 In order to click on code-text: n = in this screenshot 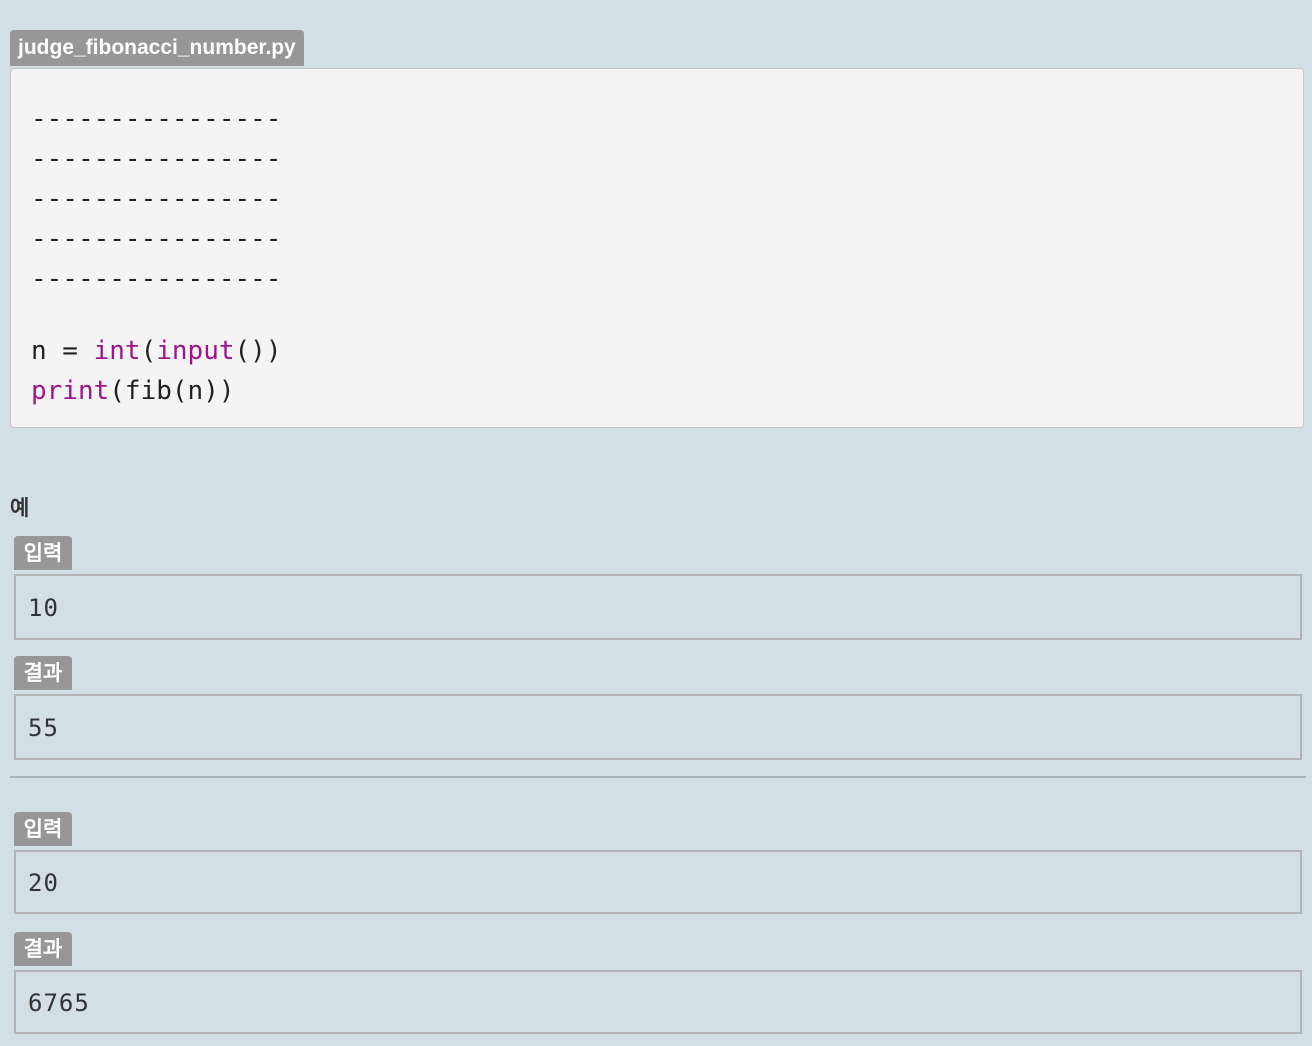, I will do `click(62, 351)`.